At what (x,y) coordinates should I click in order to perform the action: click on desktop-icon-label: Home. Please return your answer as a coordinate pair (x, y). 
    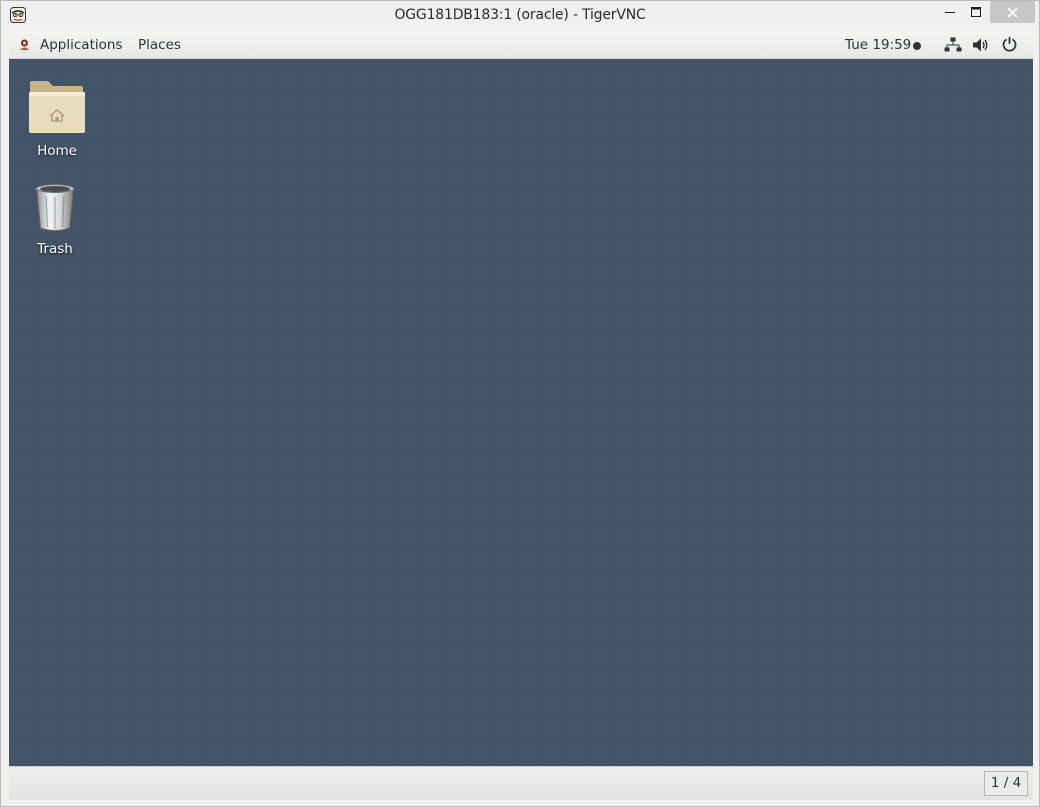
    Looking at the image, I should click on (57, 151).